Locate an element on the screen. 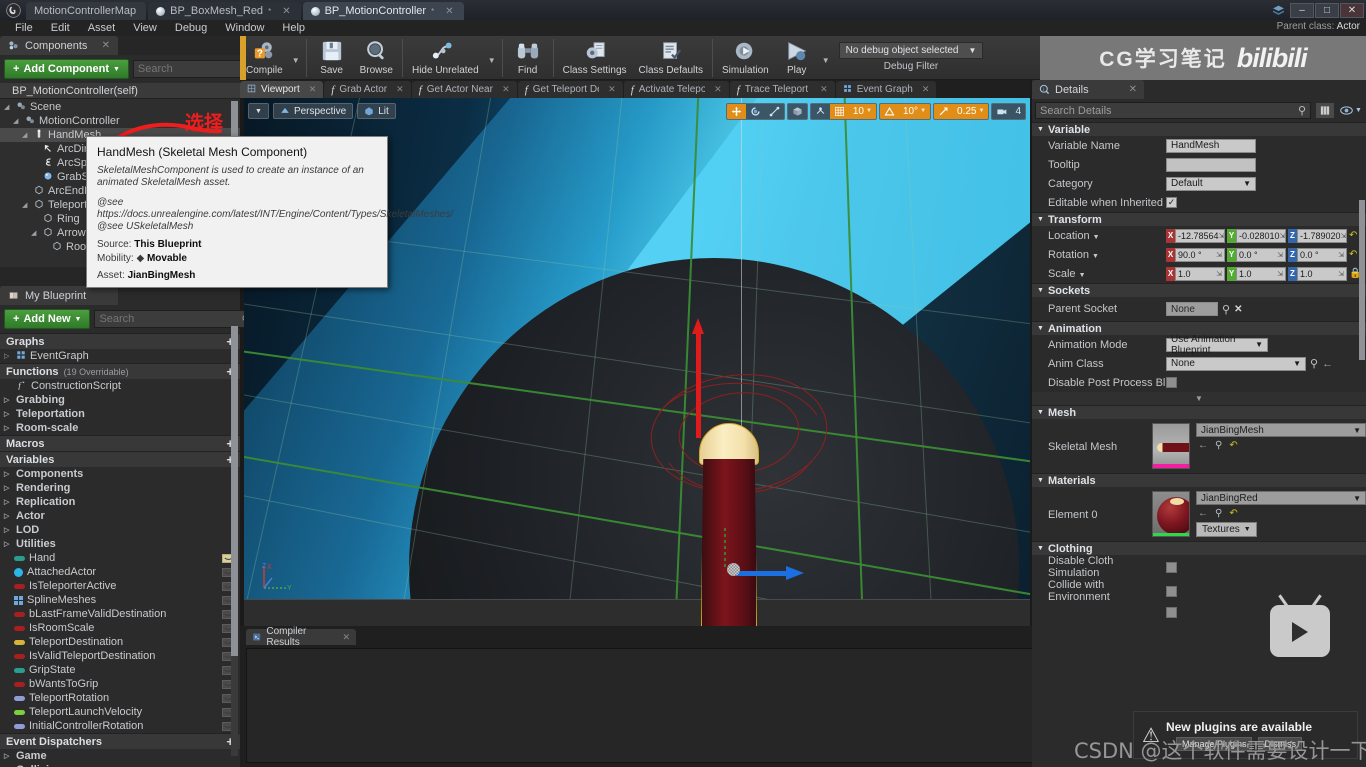 The height and width of the screenshot is (767, 1366). clear-socket-icon: ✕ is located at coordinates (1238, 309).